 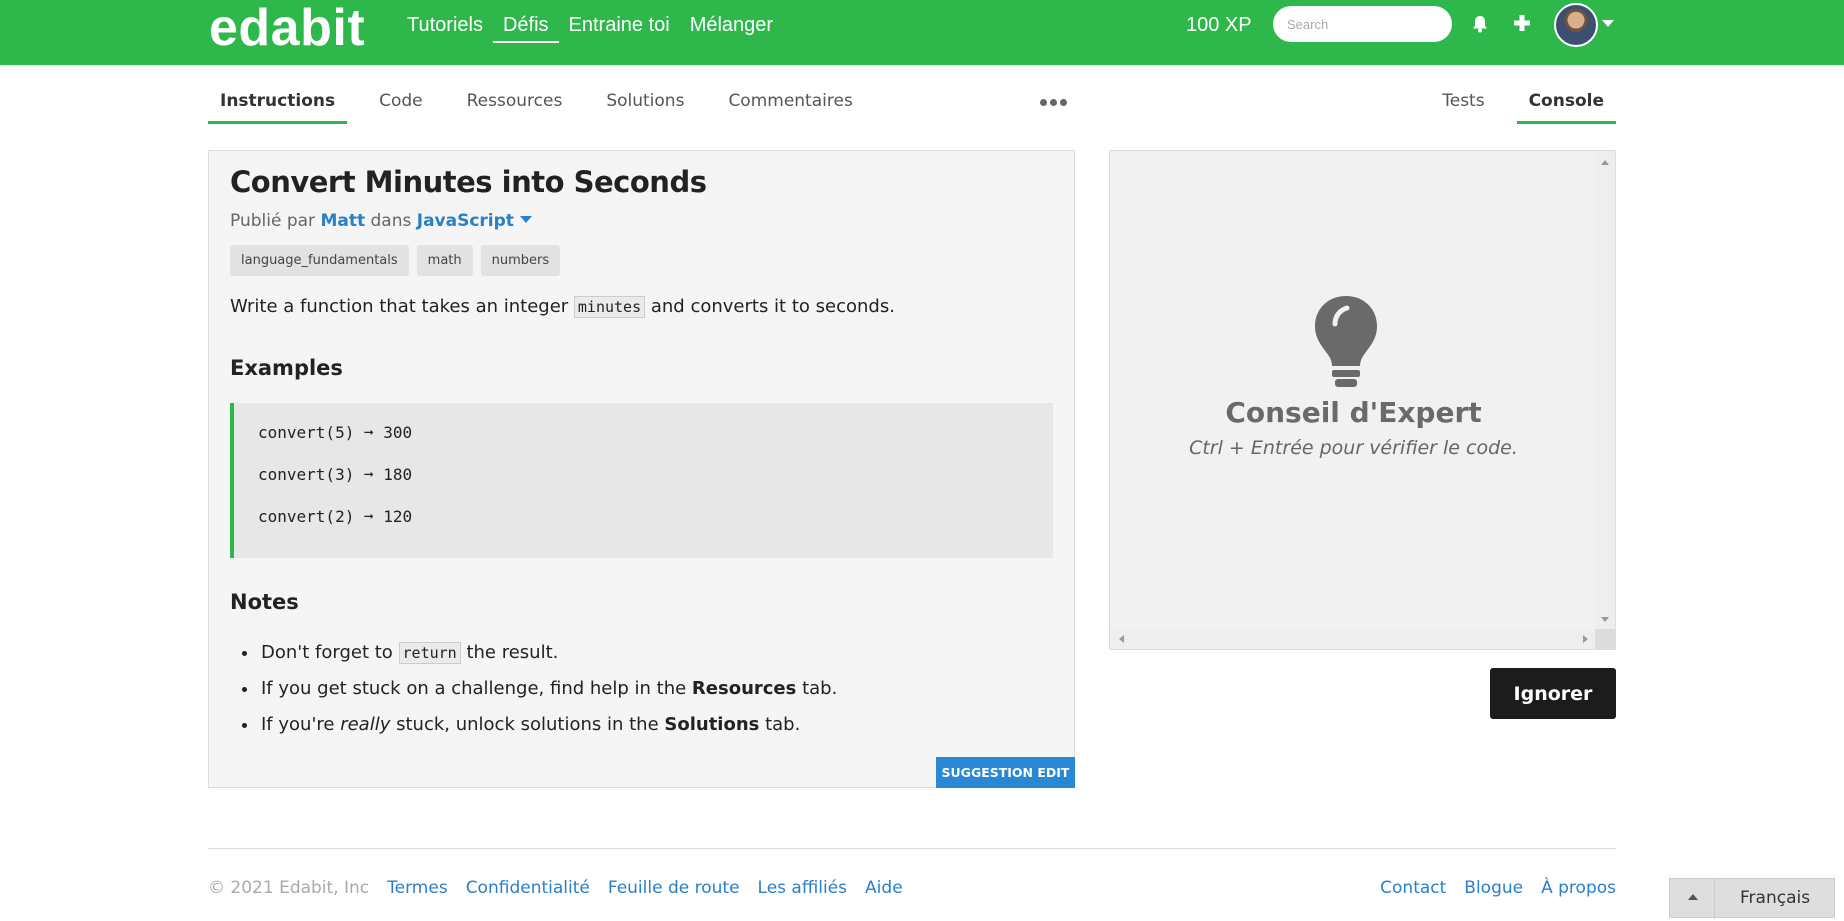 I want to click on challenge-title: Convert Minutes into Seconds, so click(x=468, y=182).